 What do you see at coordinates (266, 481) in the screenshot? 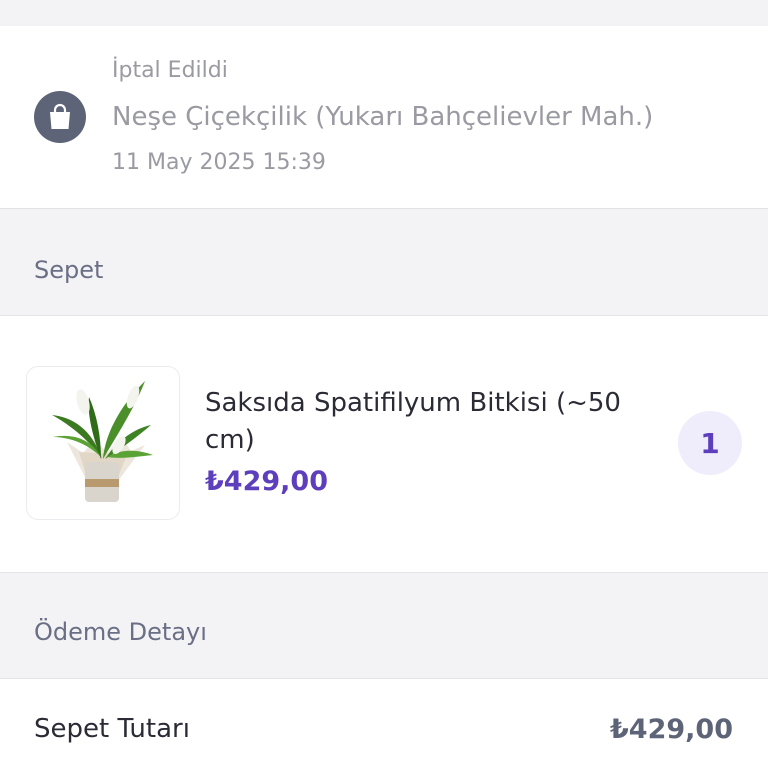
I see `product-price: ₺429,00` at bounding box center [266, 481].